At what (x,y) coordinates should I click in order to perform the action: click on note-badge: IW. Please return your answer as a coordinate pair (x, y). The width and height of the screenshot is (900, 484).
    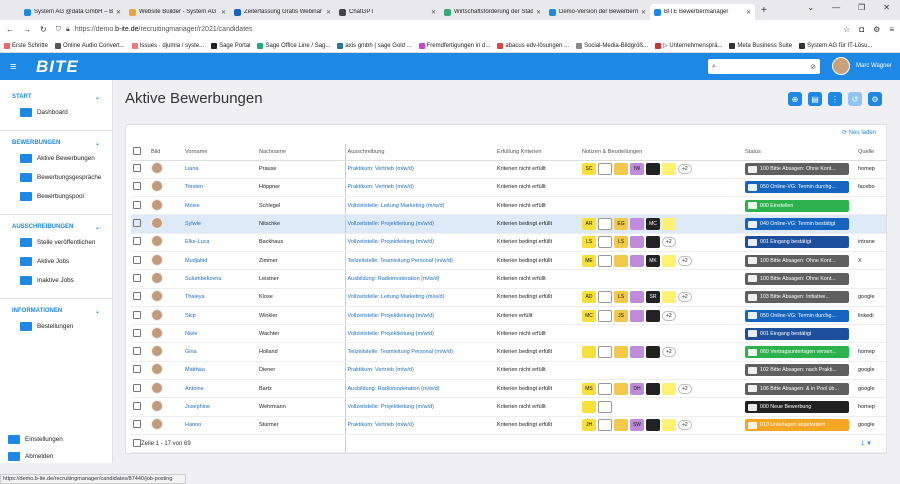
    Looking at the image, I should click on (637, 169).